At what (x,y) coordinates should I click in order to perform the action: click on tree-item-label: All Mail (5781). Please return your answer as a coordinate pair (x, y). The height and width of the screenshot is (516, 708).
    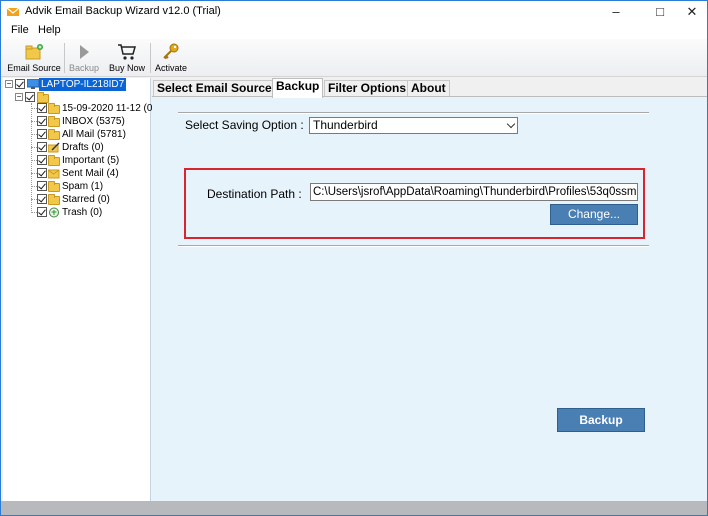
    Looking at the image, I should click on (94, 134).